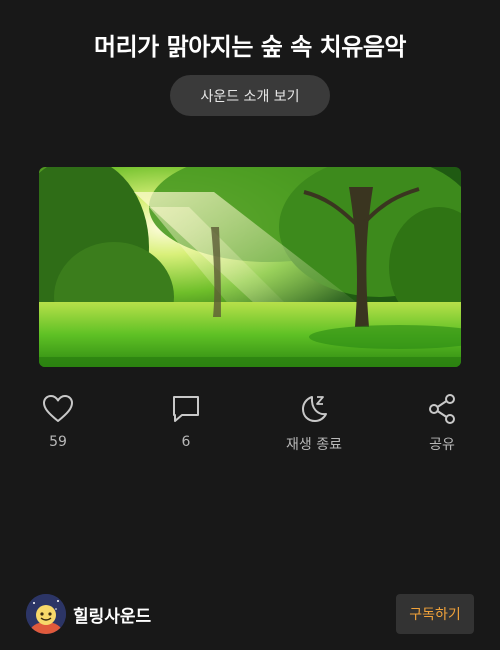  What do you see at coordinates (250, 427) in the screenshot?
I see `action-bar: 59 6 재생 종료 공유` at bounding box center [250, 427].